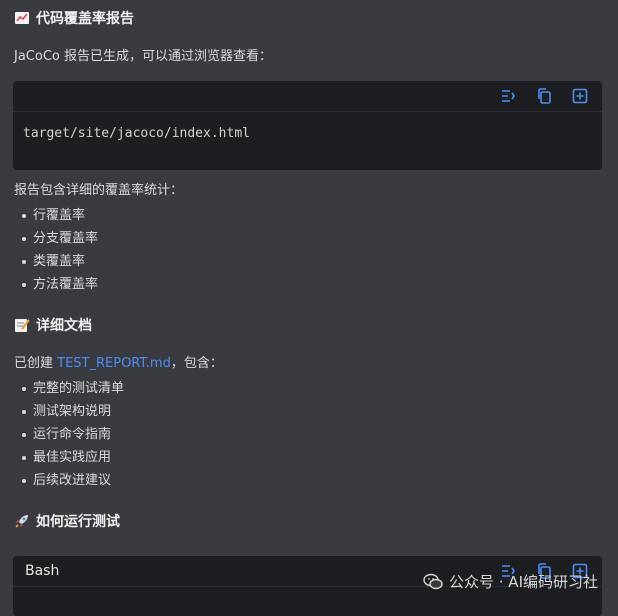 The width and height of the screenshot is (618, 616). What do you see at coordinates (433, 581) in the screenshot?
I see `wechat-icon` at bounding box center [433, 581].